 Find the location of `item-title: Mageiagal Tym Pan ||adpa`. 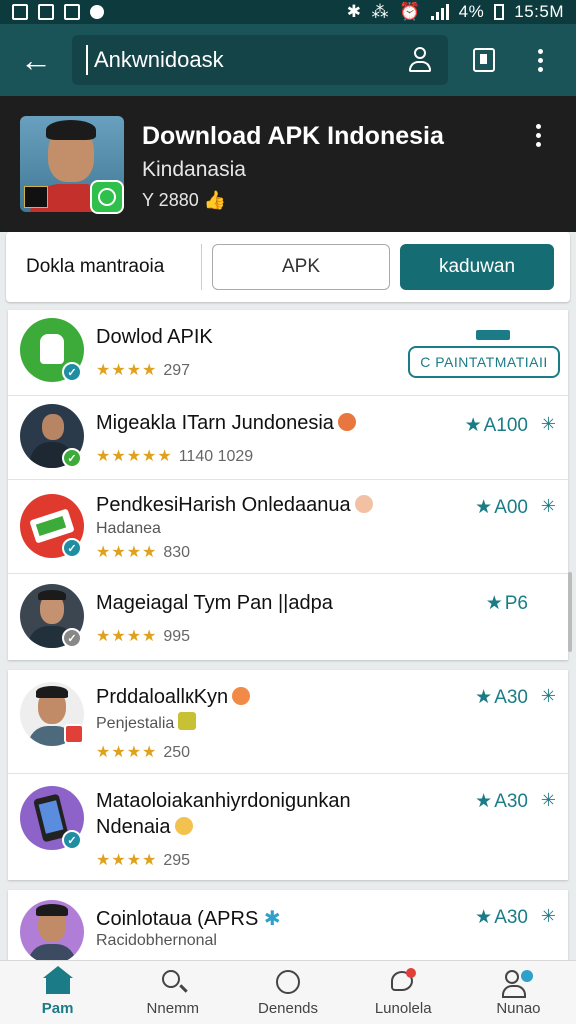

item-title: Mageiagal Tym Pan ||adpa is located at coordinates (214, 603).